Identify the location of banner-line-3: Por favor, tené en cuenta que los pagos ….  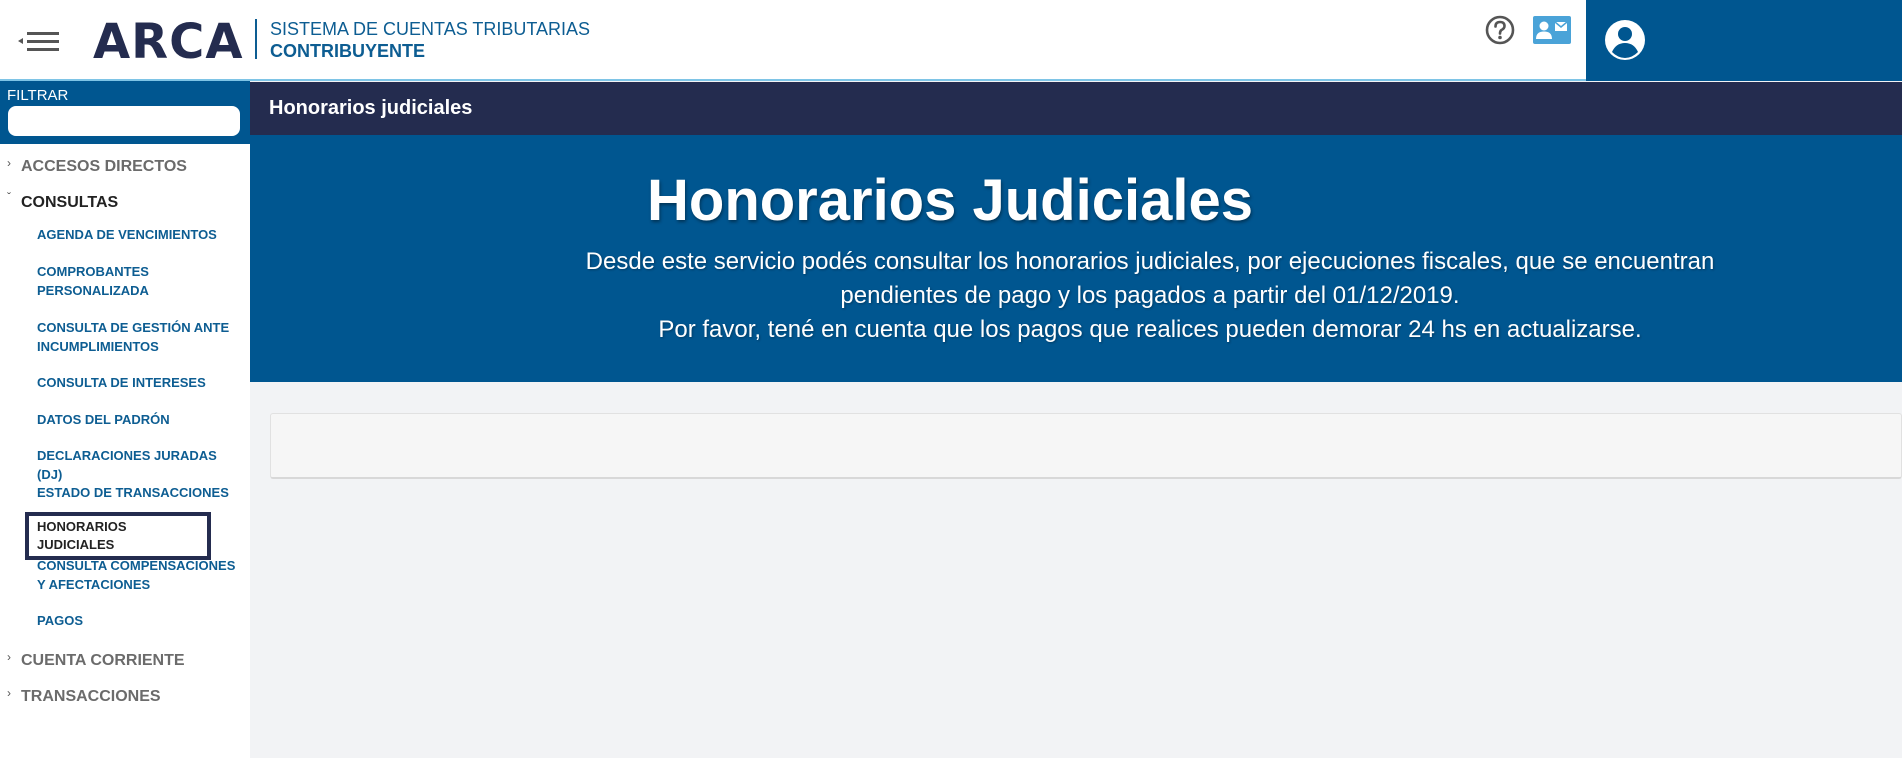
(1150, 329).